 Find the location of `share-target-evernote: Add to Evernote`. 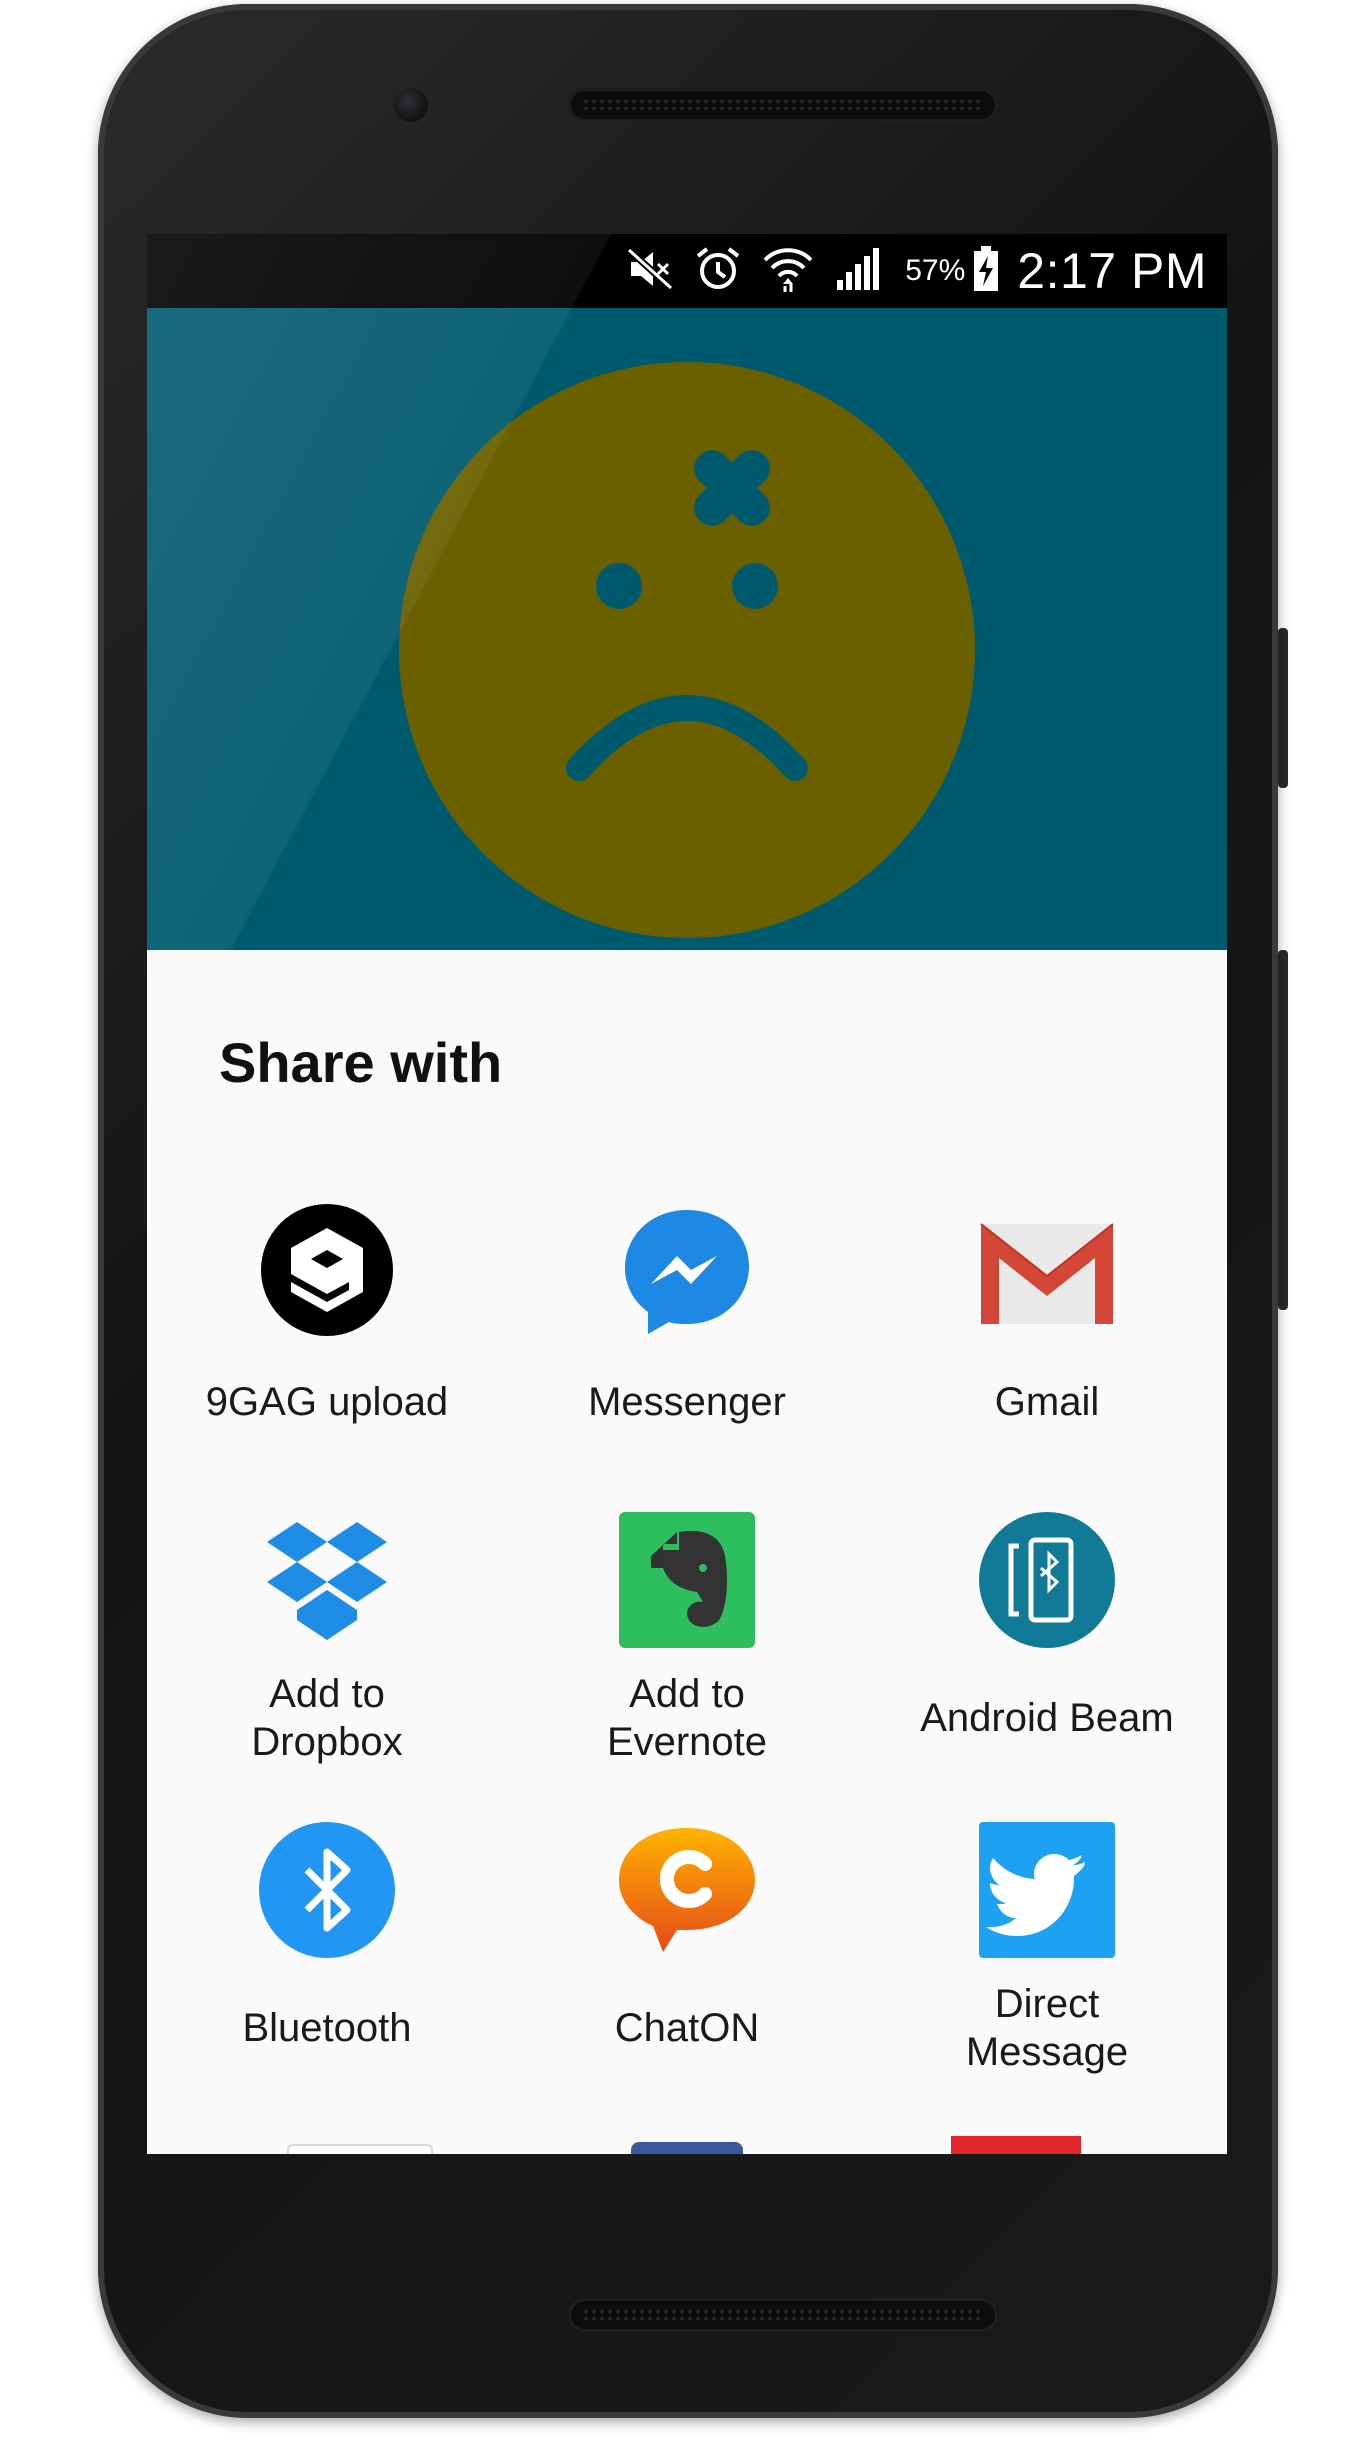

share-target-evernote: Add to Evernote is located at coordinates (687, 1650).